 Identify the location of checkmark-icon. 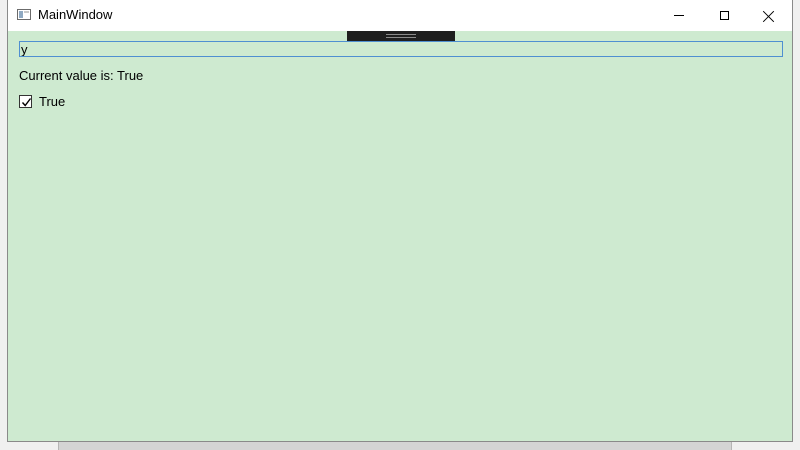
(26, 102).